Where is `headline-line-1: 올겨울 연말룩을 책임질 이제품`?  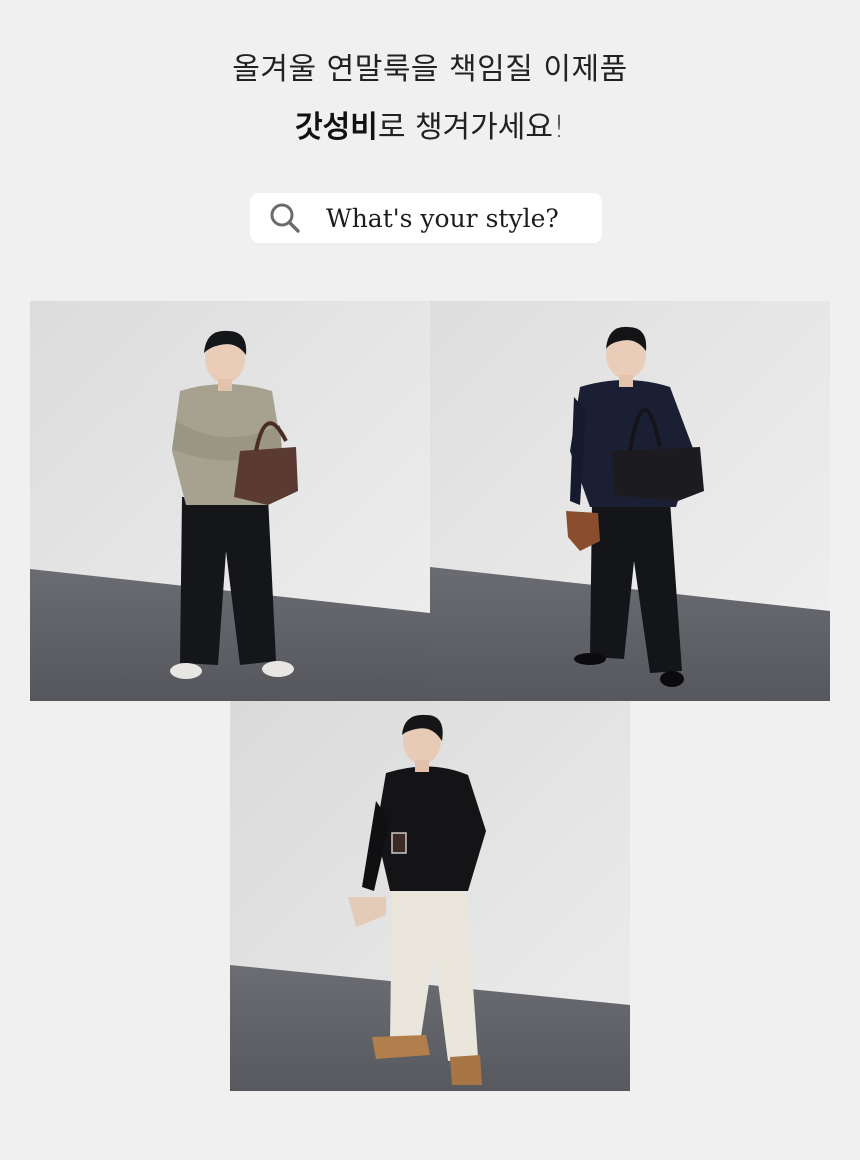 headline-line-1: 올겨울 연말룩을 책임질 이제품 is located at coordinates (430, 69).